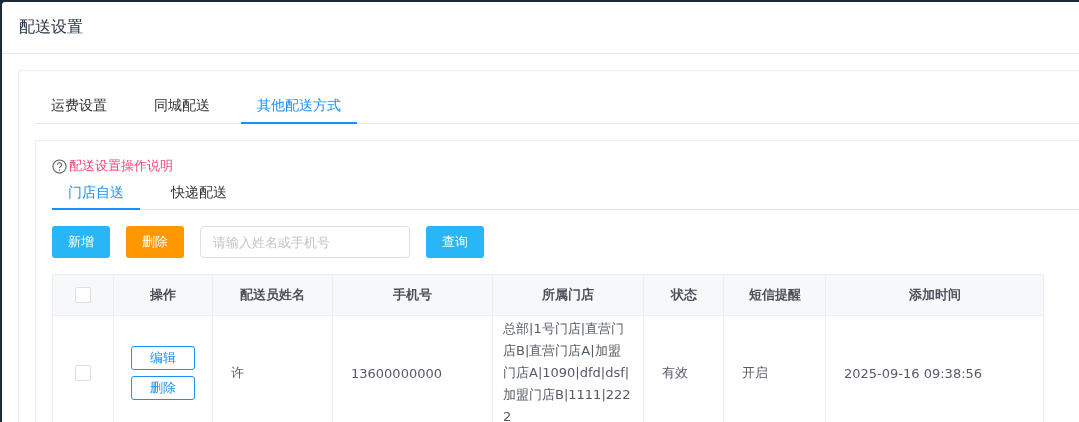 This screenshot has width=1079, height=422. I want to click on column-header: 所属门店, so click(568, 295).